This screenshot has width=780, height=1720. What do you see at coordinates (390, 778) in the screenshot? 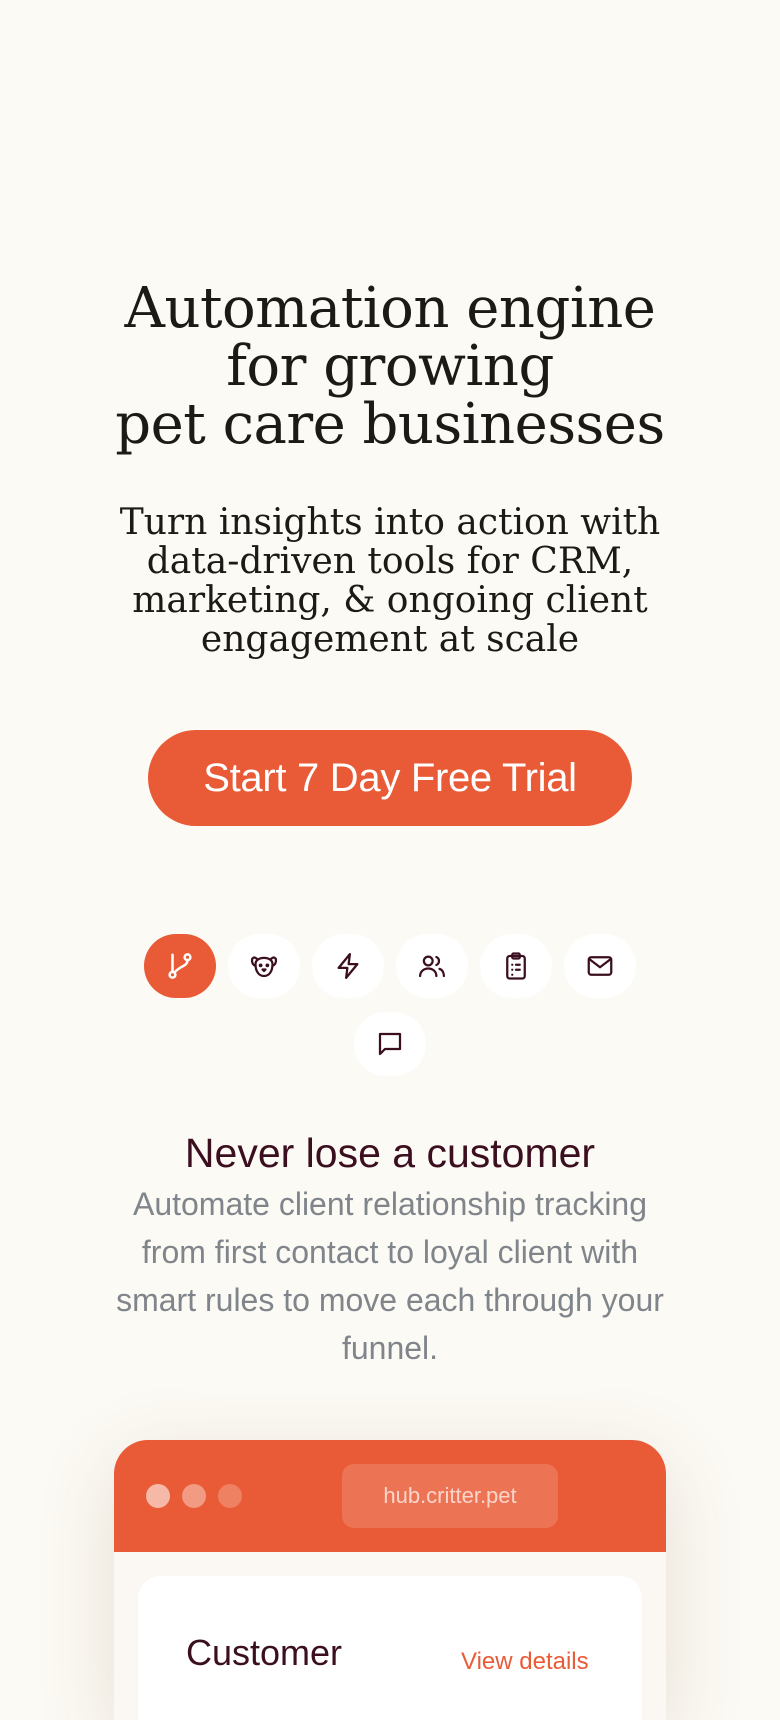
I see `start-trial-button: Start 7 Day Free Trial` at bounding box center [390, 778].